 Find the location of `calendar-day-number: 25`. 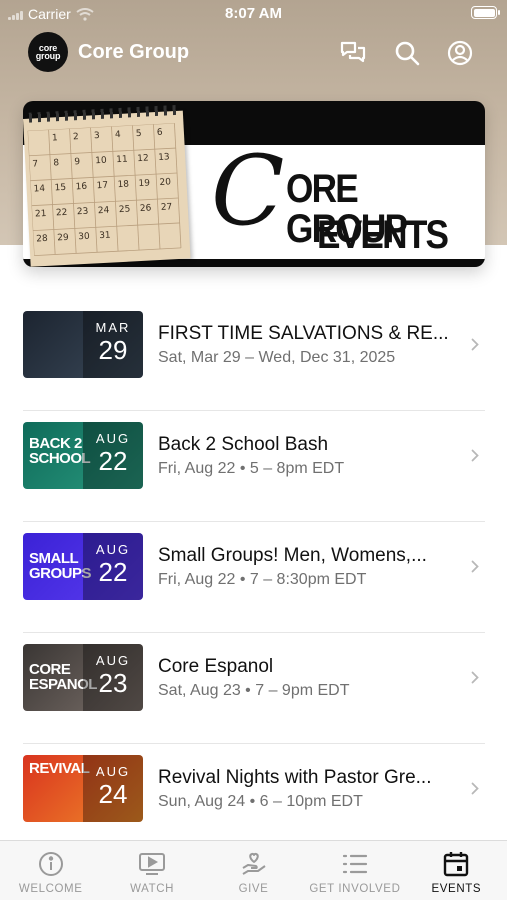

calendar-day-number: 25 is located at coordinates (125, 210).